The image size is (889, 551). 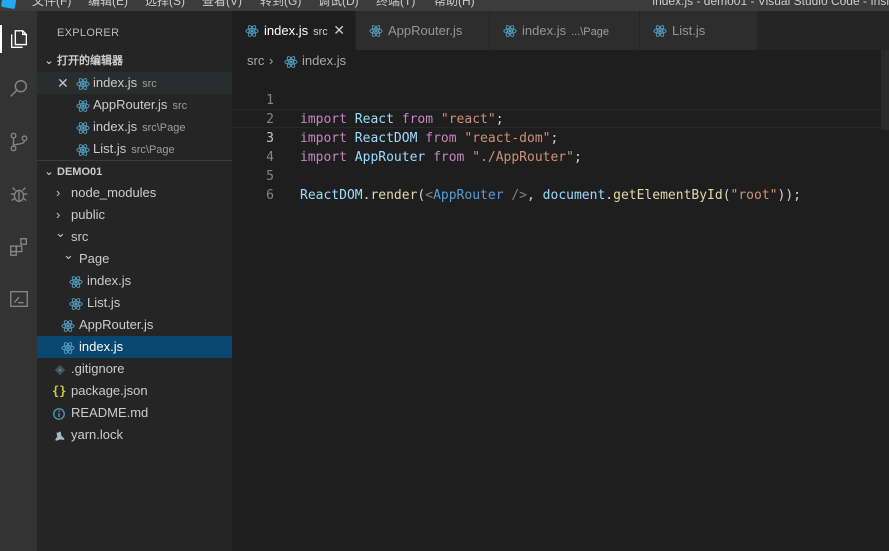 I want to click on open-editor-name: List.js, so click(x=110, y=148).